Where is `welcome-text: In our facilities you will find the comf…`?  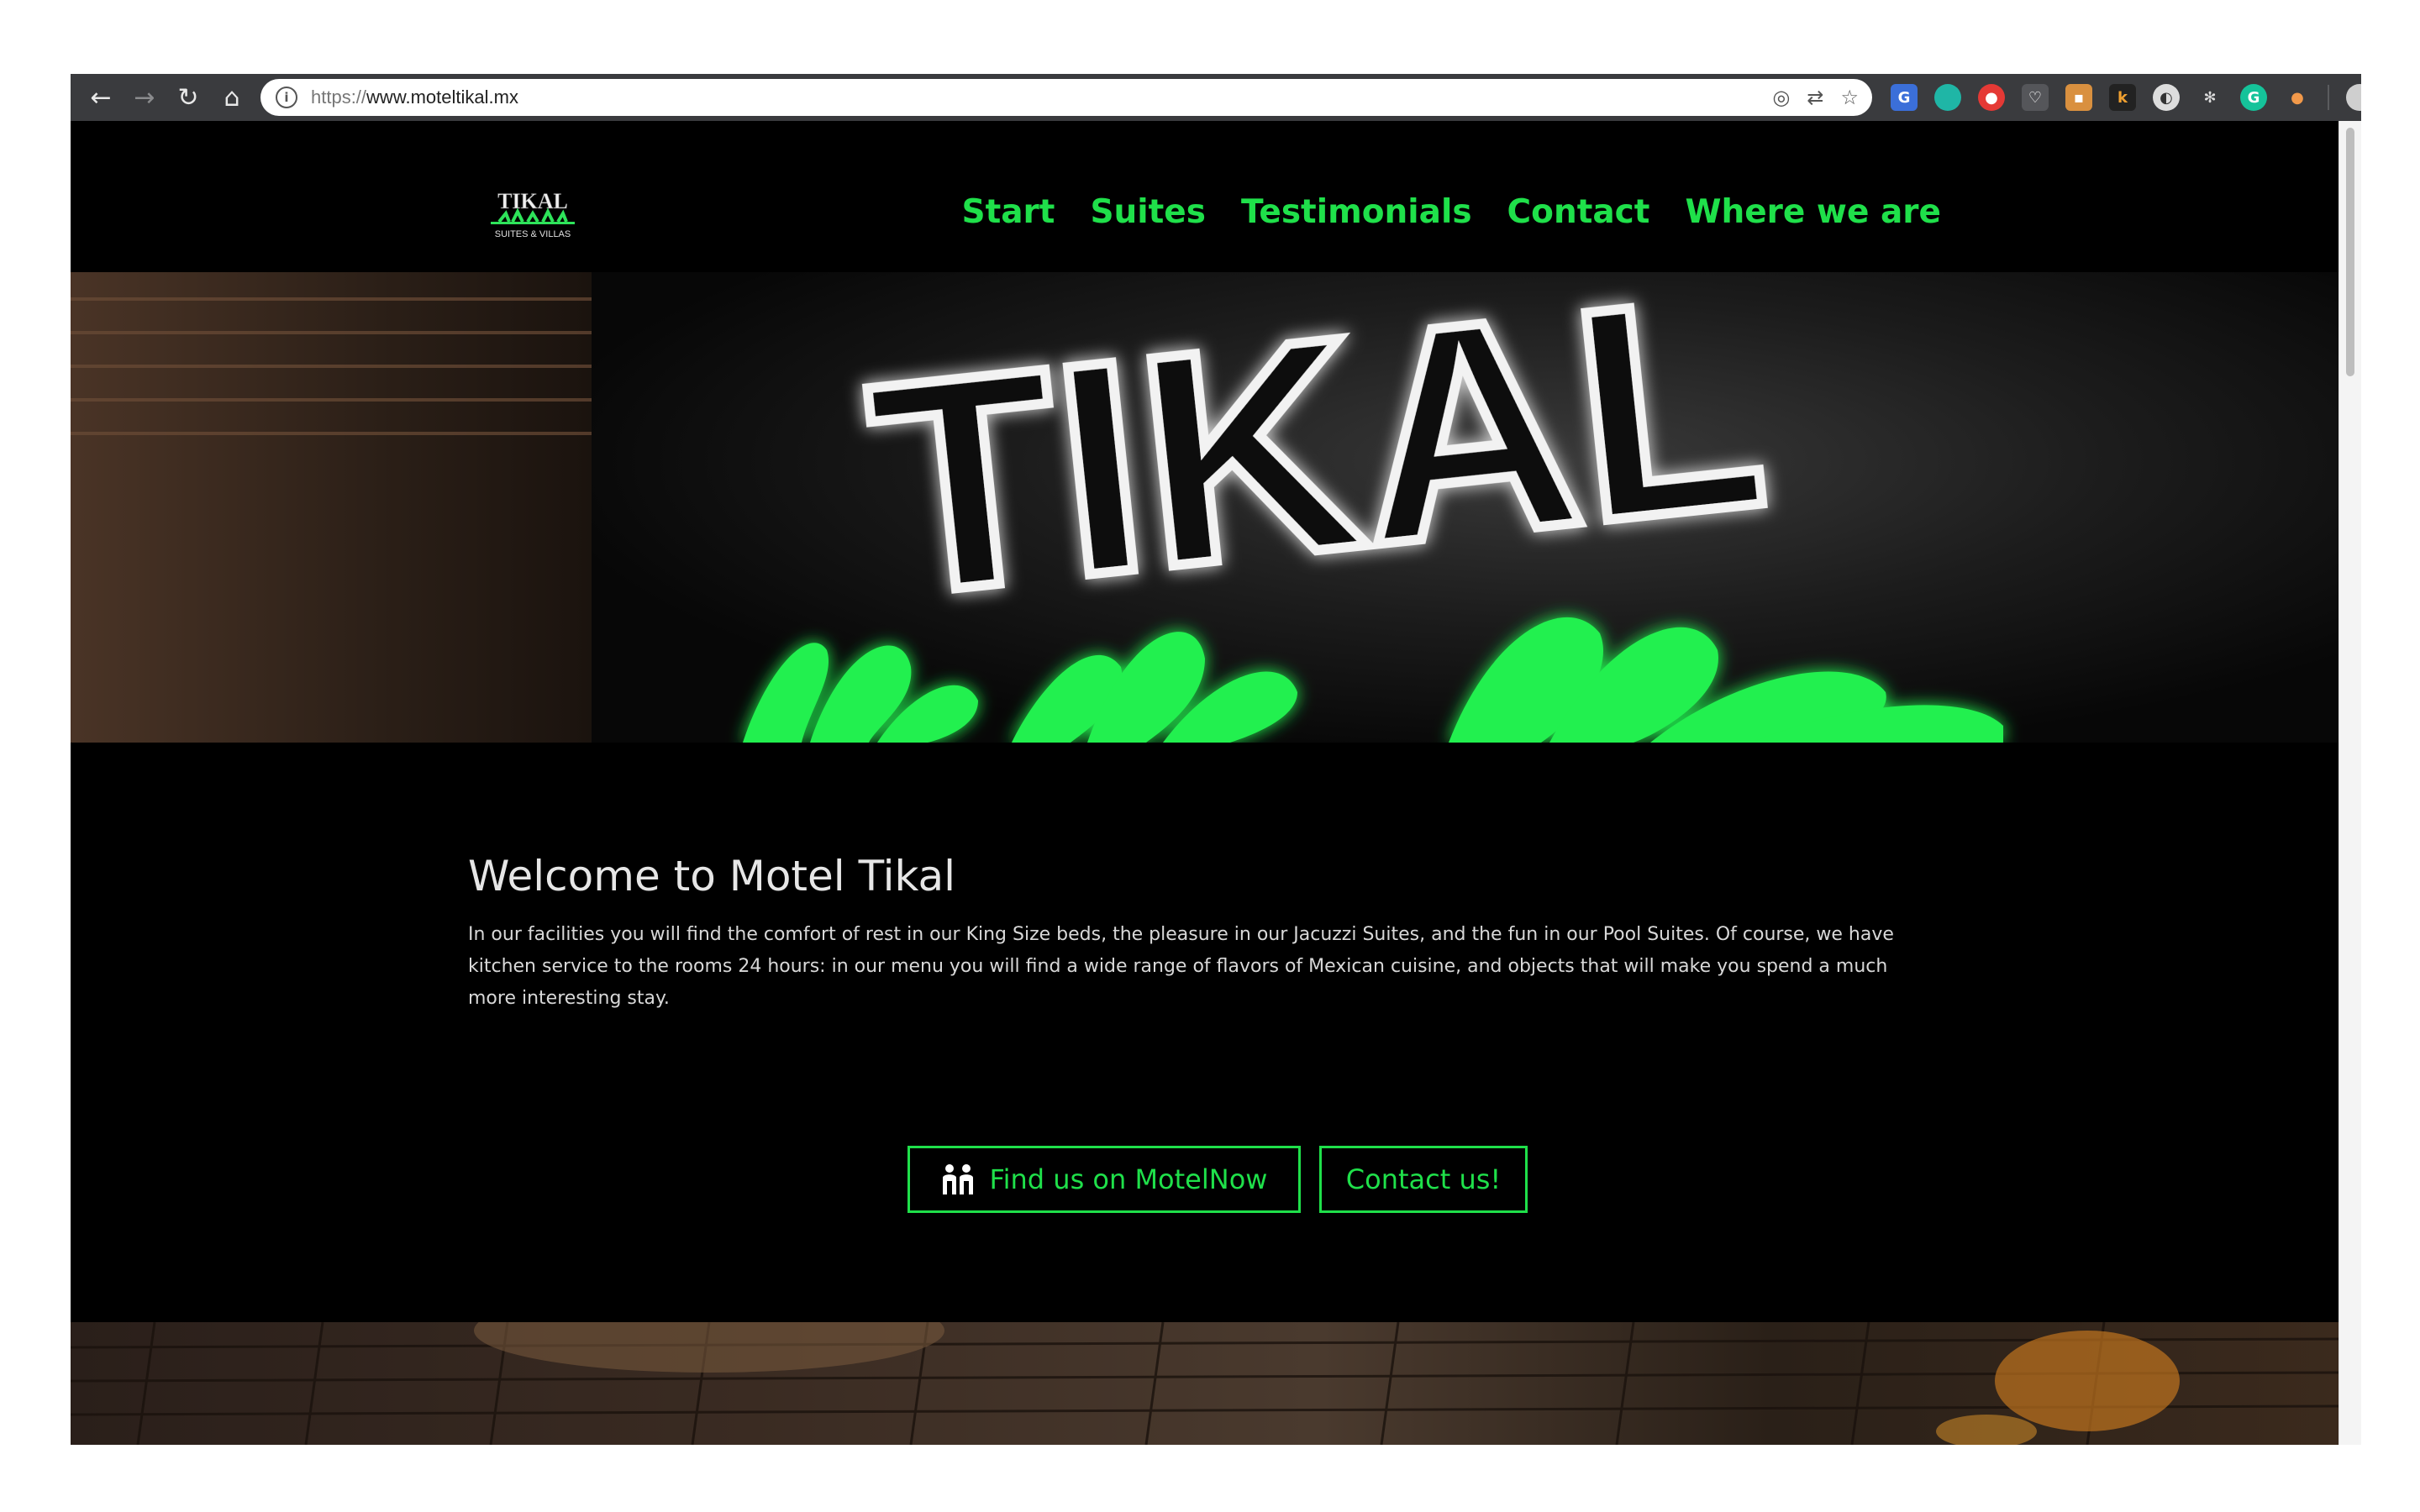 welcome-text: In our facilities you will find the comf… is located at coordinates (1181, 966).